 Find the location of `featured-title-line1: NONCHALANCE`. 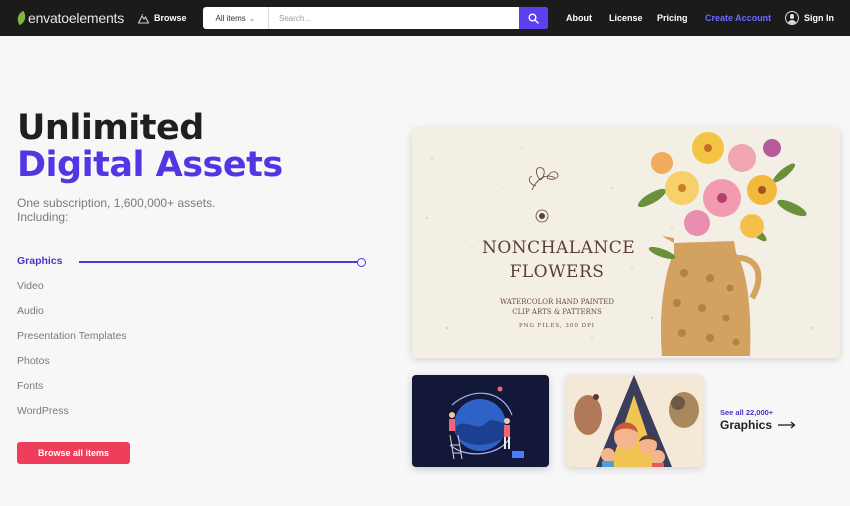

featured-title-line1: NONCHALANCE is located at coordinates (559, 248).